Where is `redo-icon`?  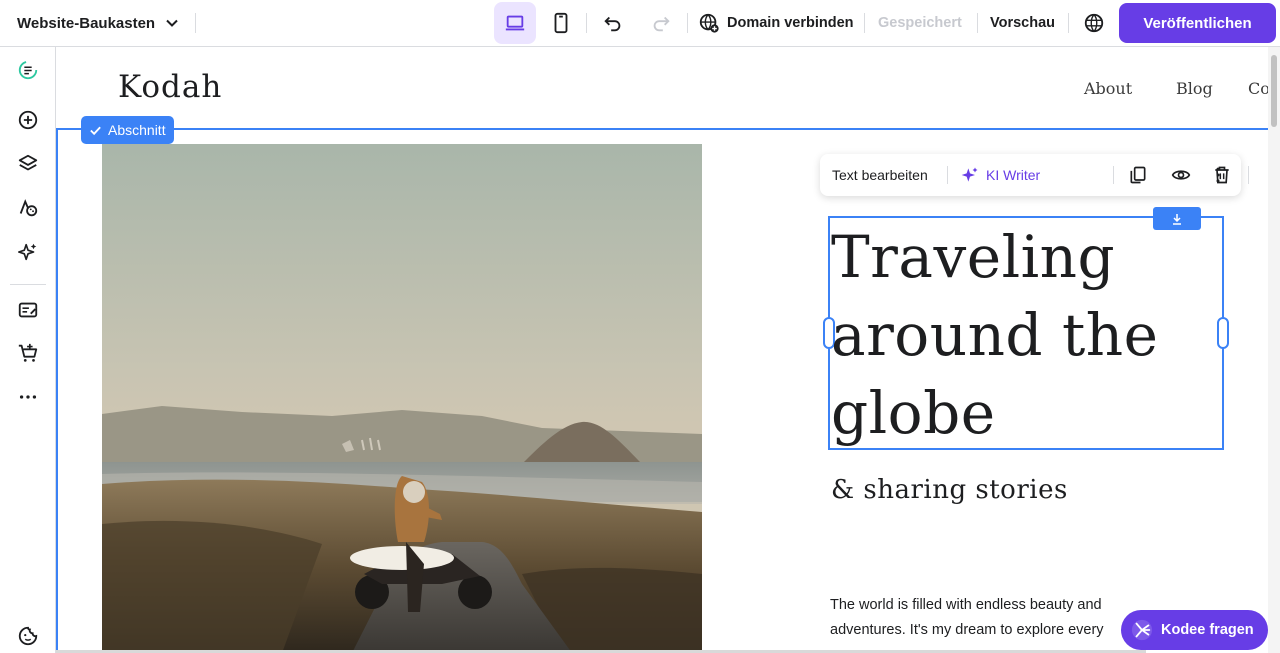 redo-icon is located at coordinates (661, 24).